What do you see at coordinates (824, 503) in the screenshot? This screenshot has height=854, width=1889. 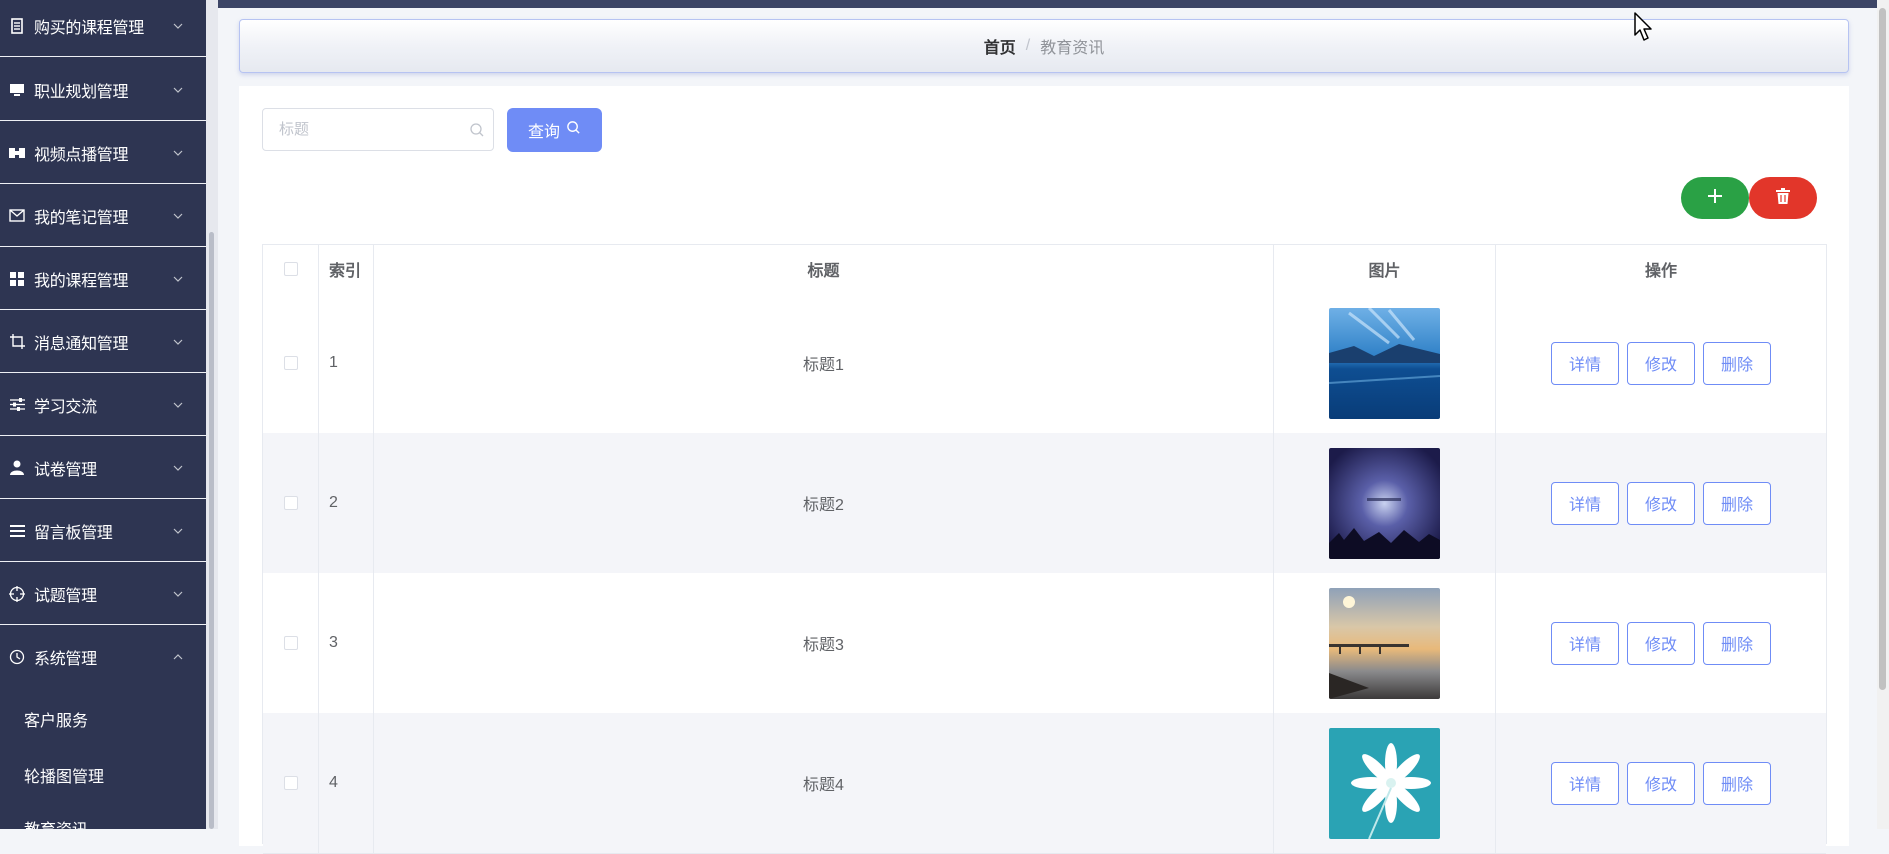 I see `row-title: 标题2` at bounding box center [824, 503].